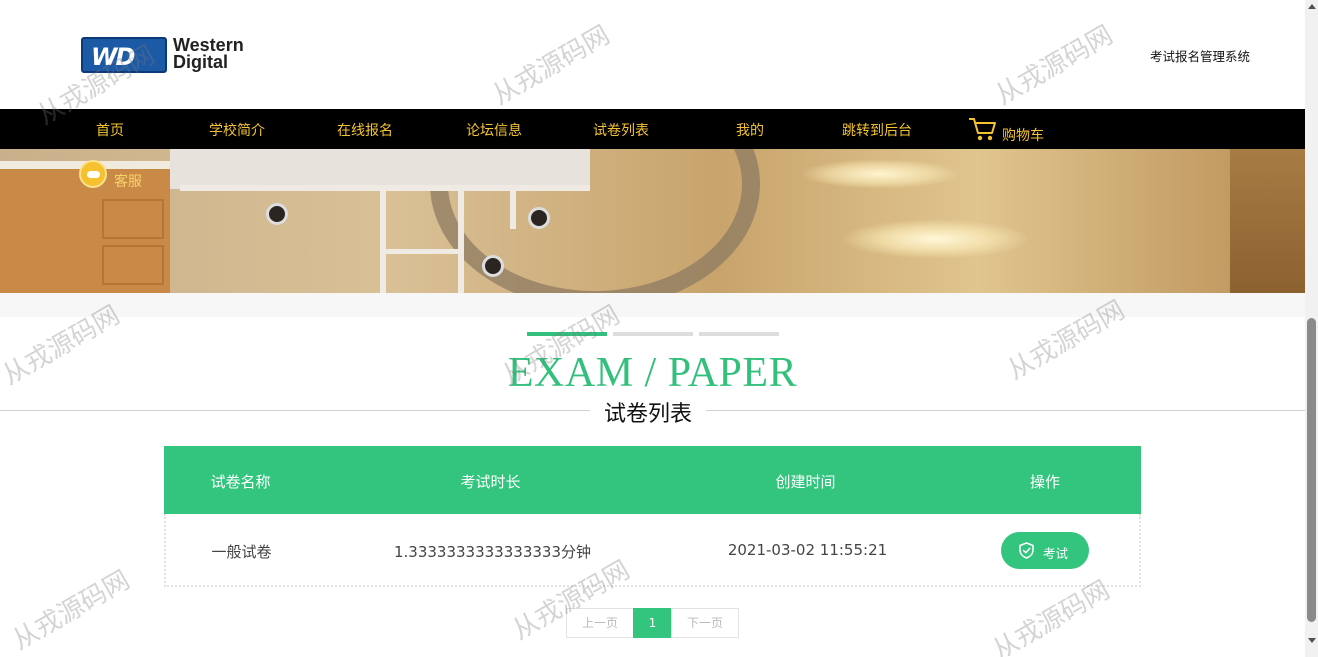 This screenshot has width=1318, height=657. Describe the element at coordinates (983, 129) in the screenshot. I see `shopping-cart-icon` at that location.